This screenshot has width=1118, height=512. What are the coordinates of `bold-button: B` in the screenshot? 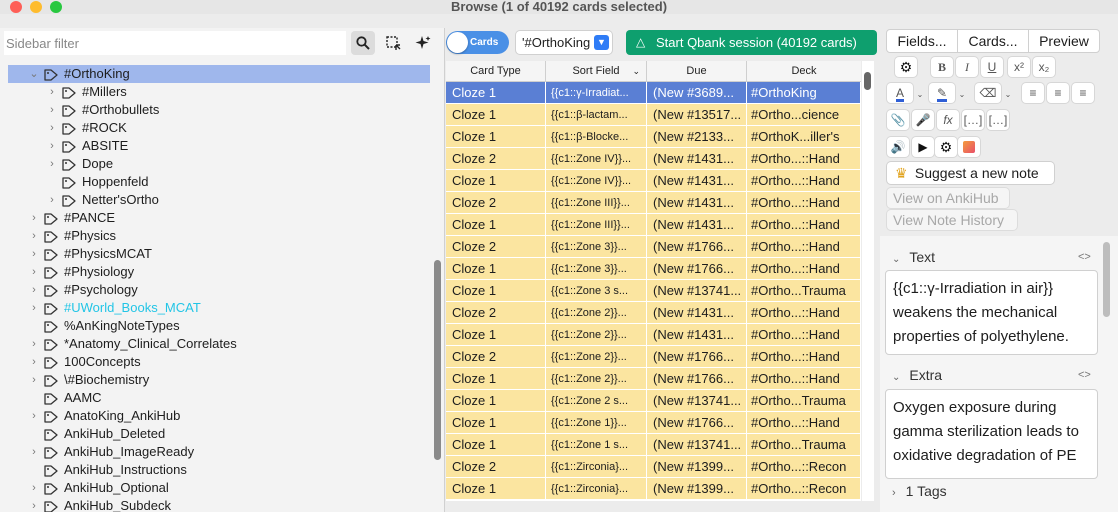 It's located at (942, 67).